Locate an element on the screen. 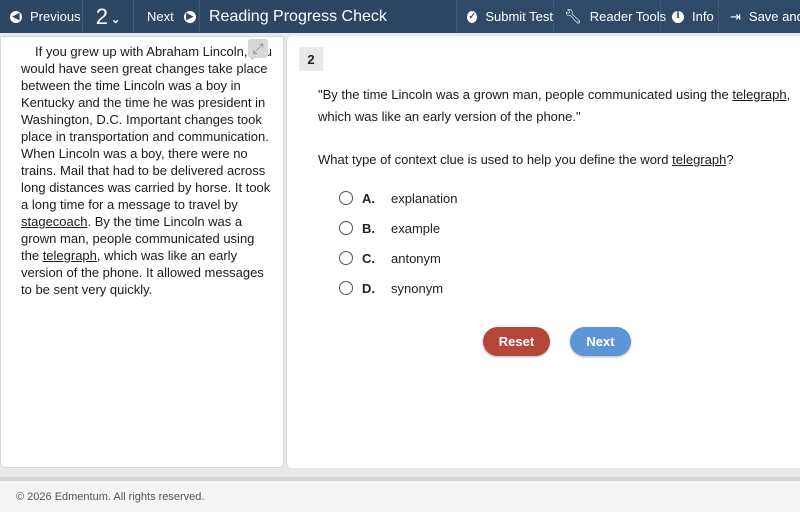 The image size is (800, 512). info-icon: i is located at coordinates (678, 16).